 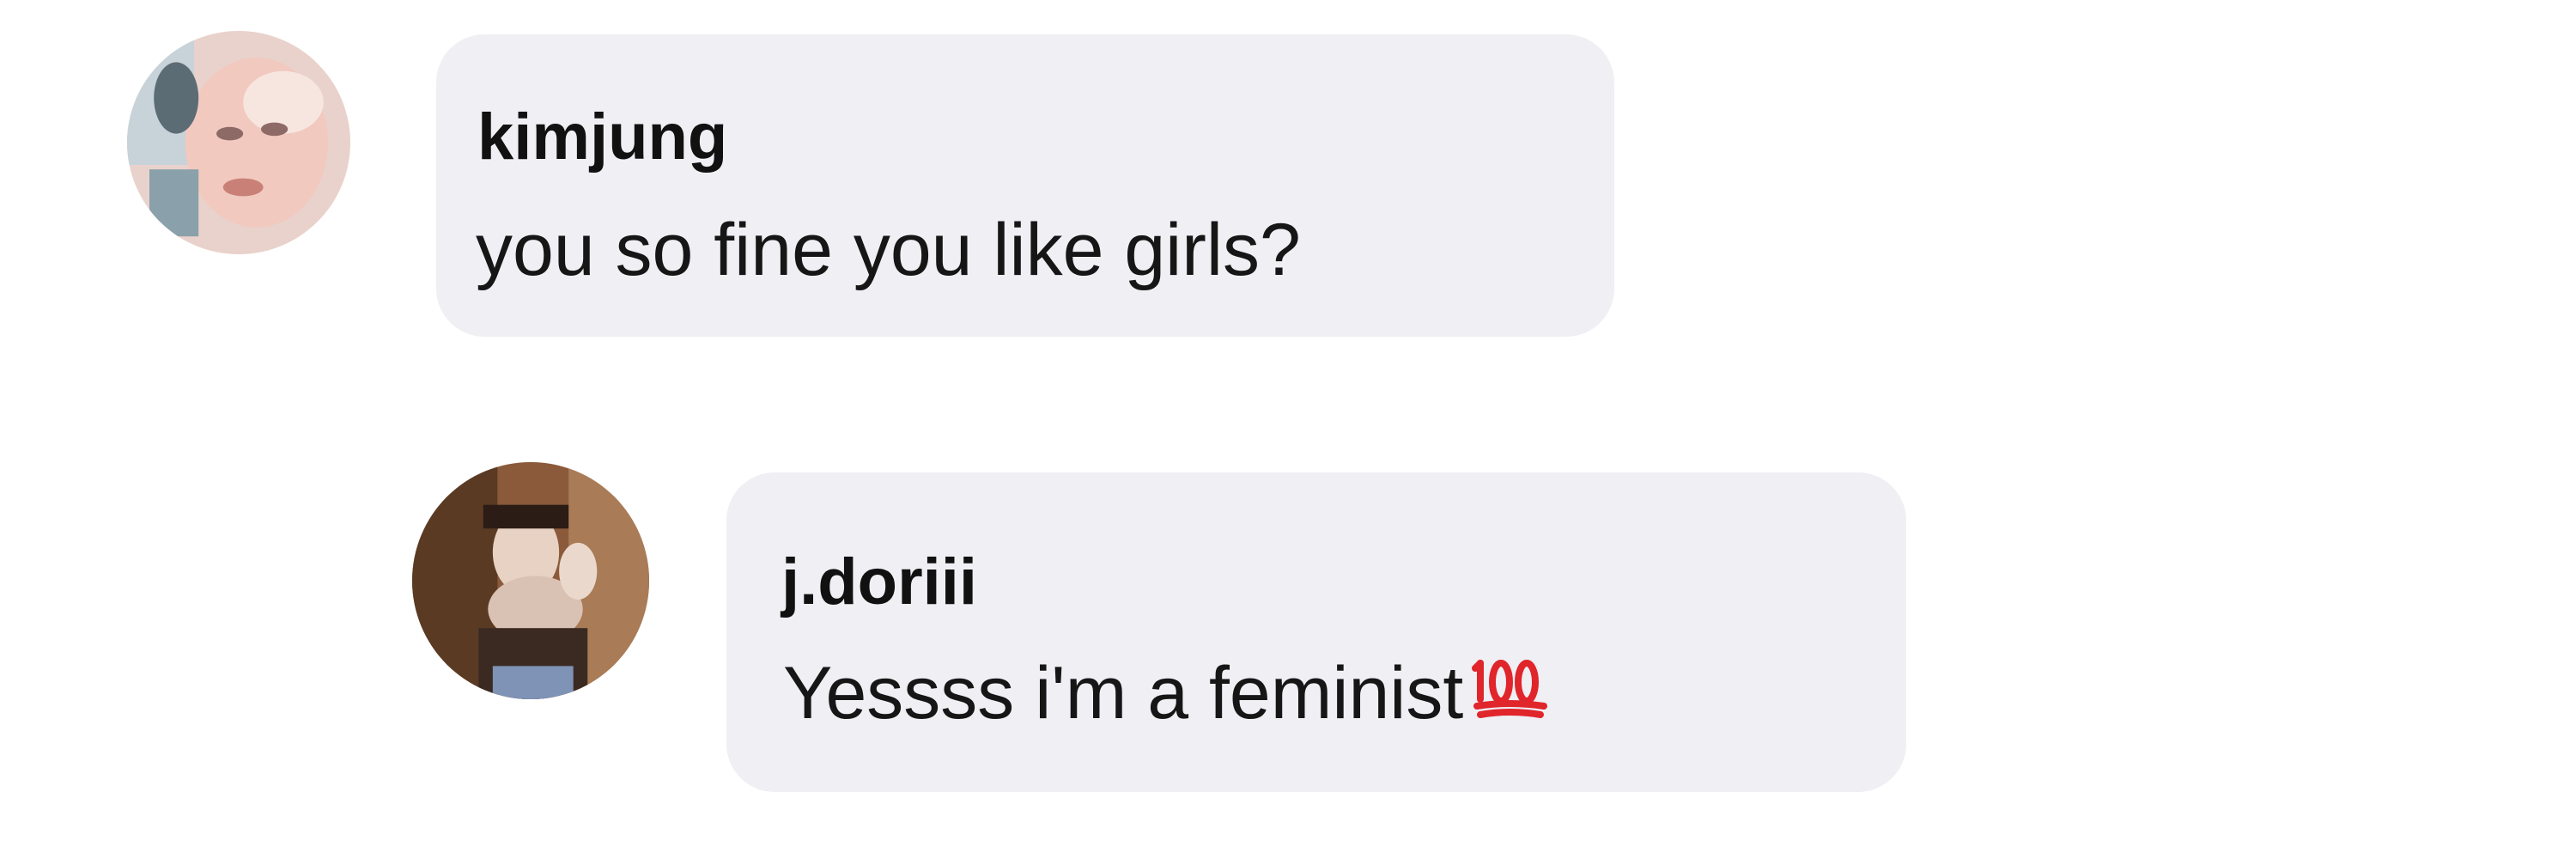 What do you see at coordinates (1510, 692) in the screenshot?
I see `hundred-points-icon` at bounding box center [1510, 692].